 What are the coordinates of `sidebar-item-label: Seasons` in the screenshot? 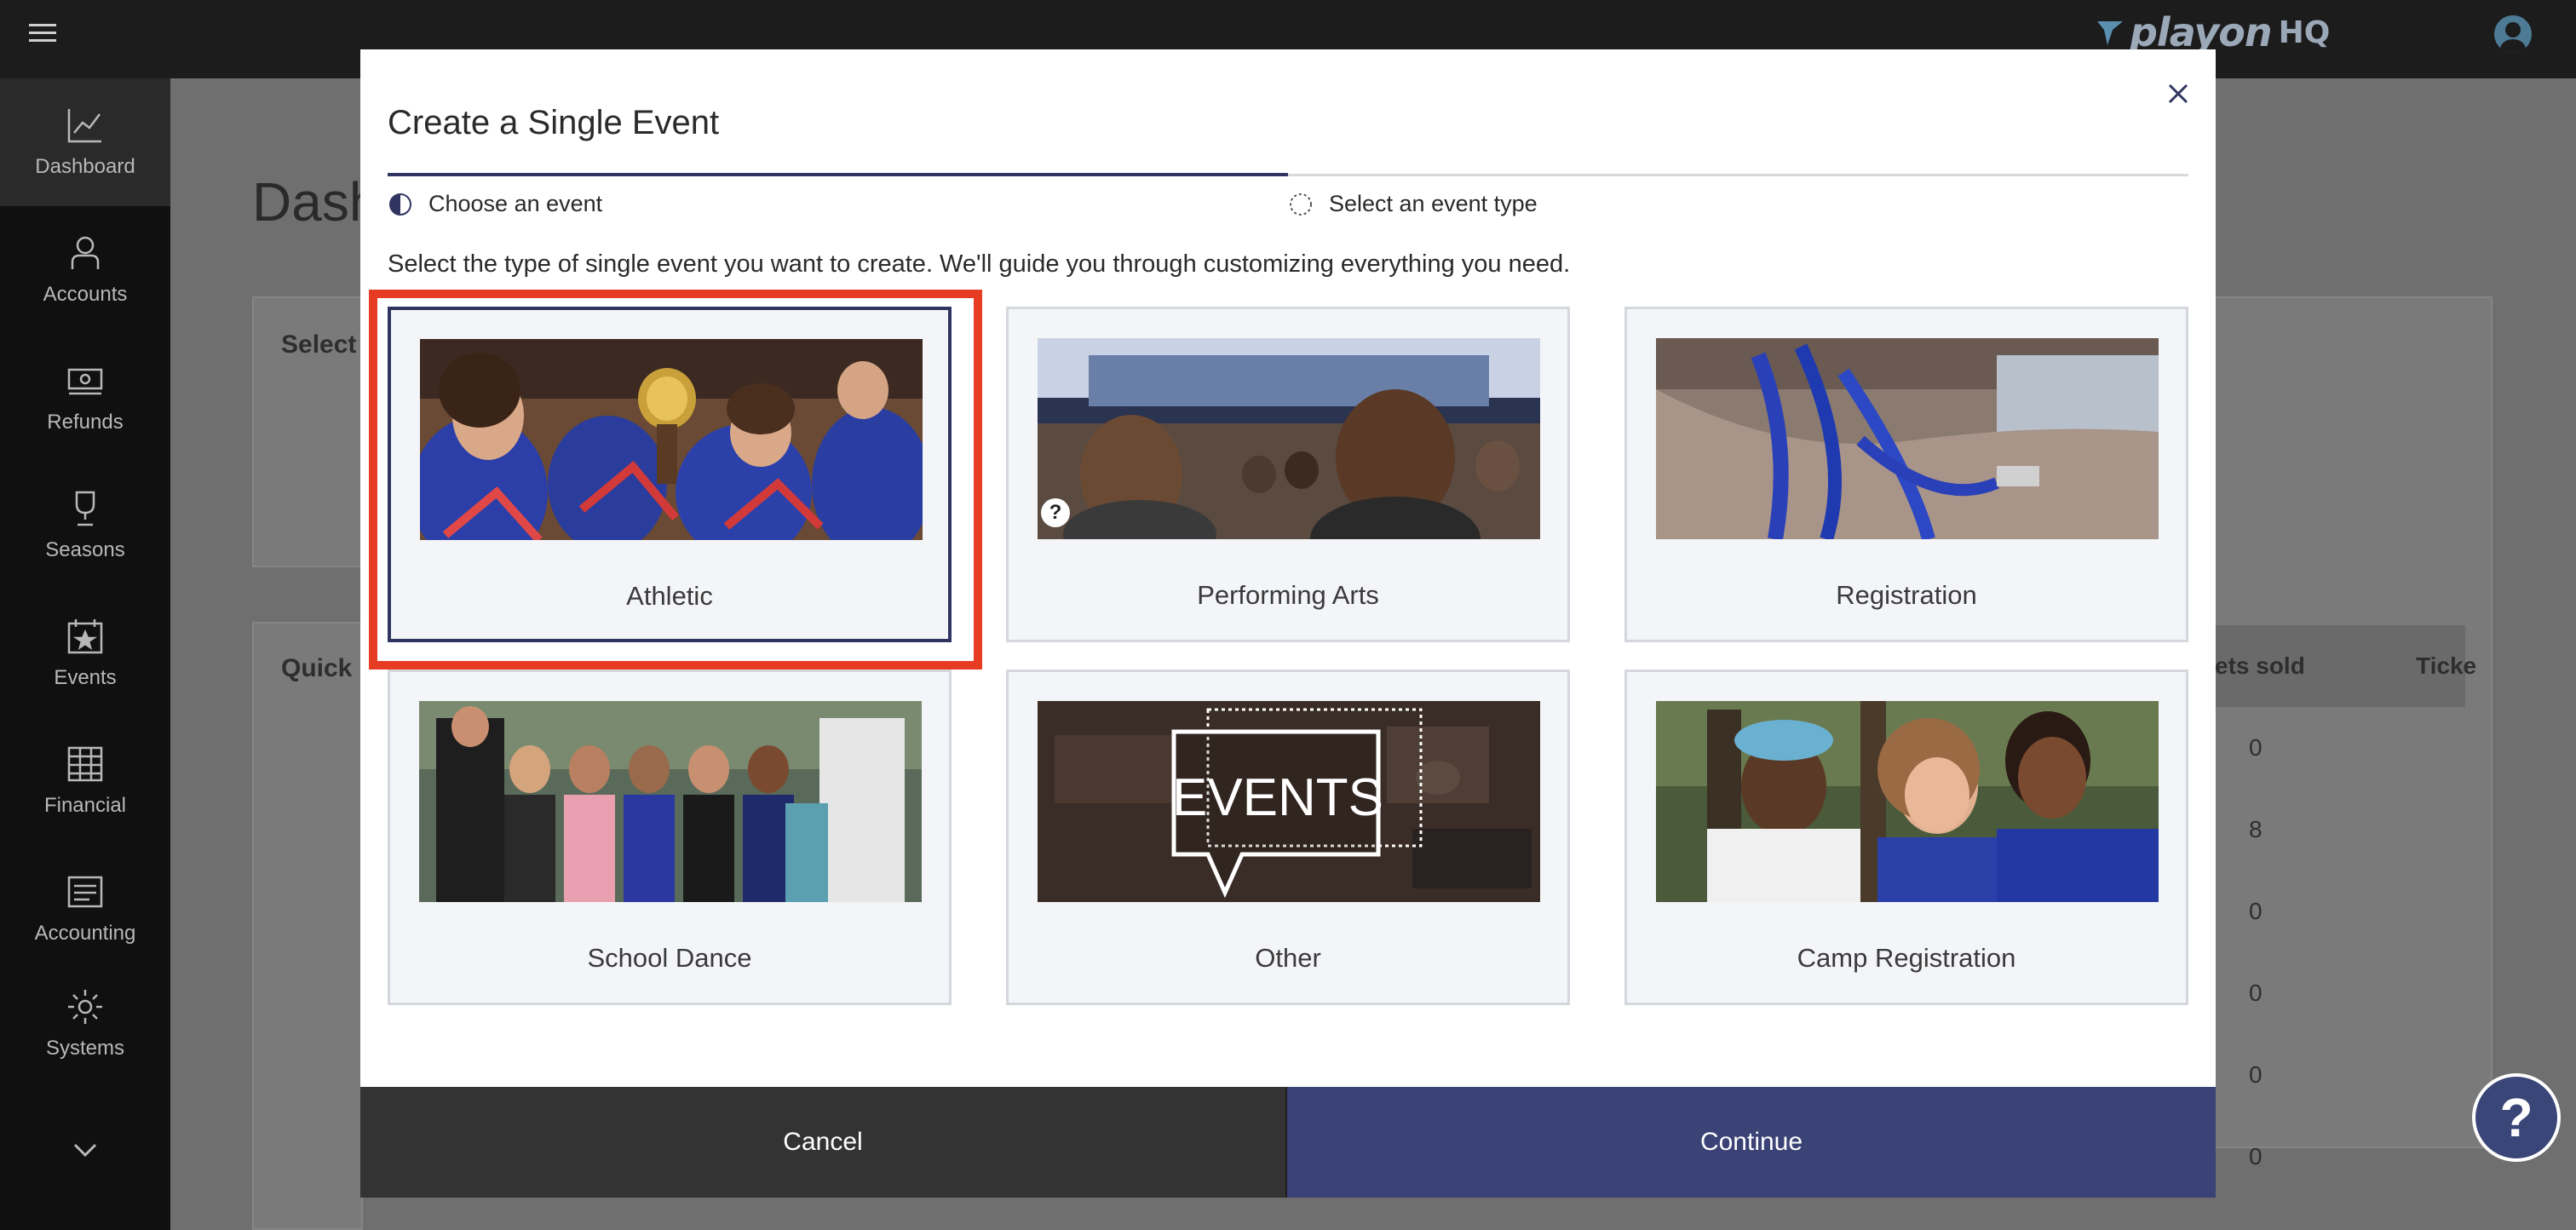 It's located at (85, 549).